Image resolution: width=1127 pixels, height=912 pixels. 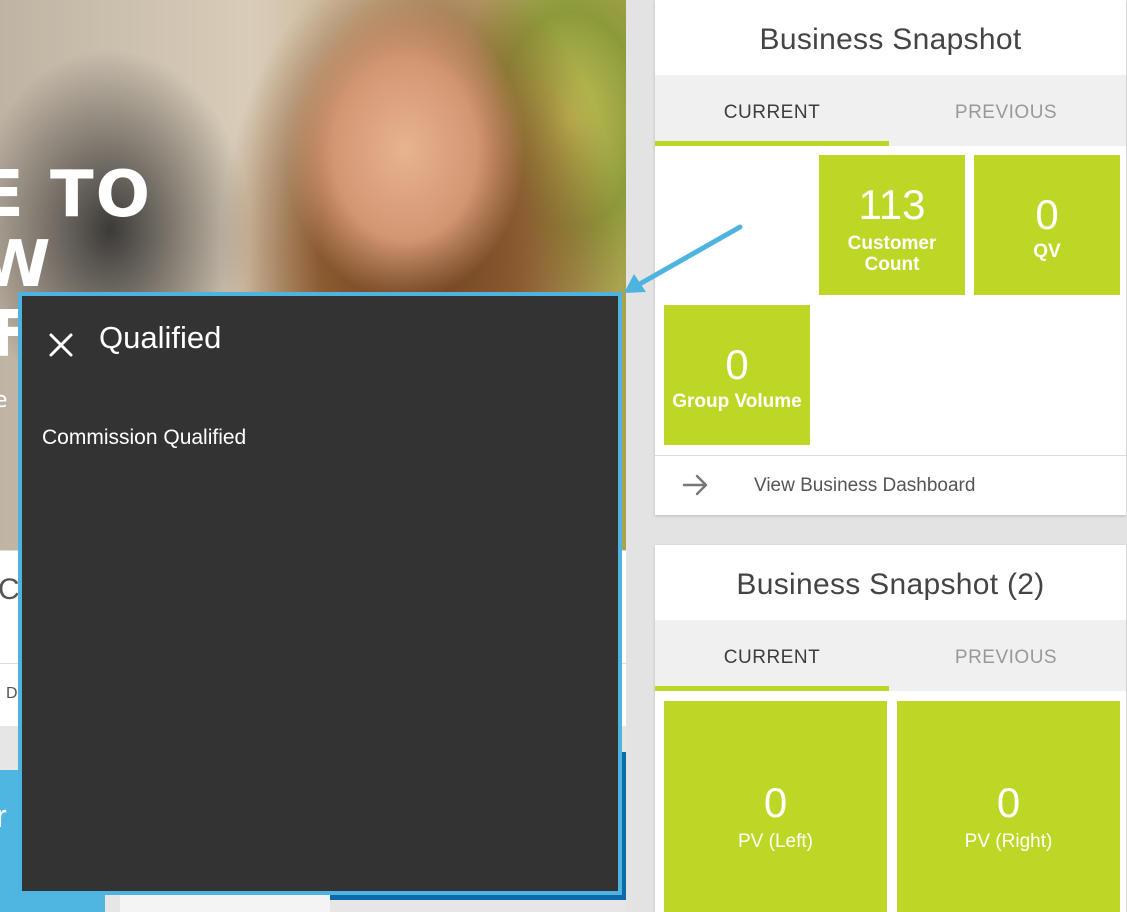 What do you see at coordinates (890, 584) in the screenshot?
I see `card-title: Business Snapshot (2)` at bounding box center [890, 584].